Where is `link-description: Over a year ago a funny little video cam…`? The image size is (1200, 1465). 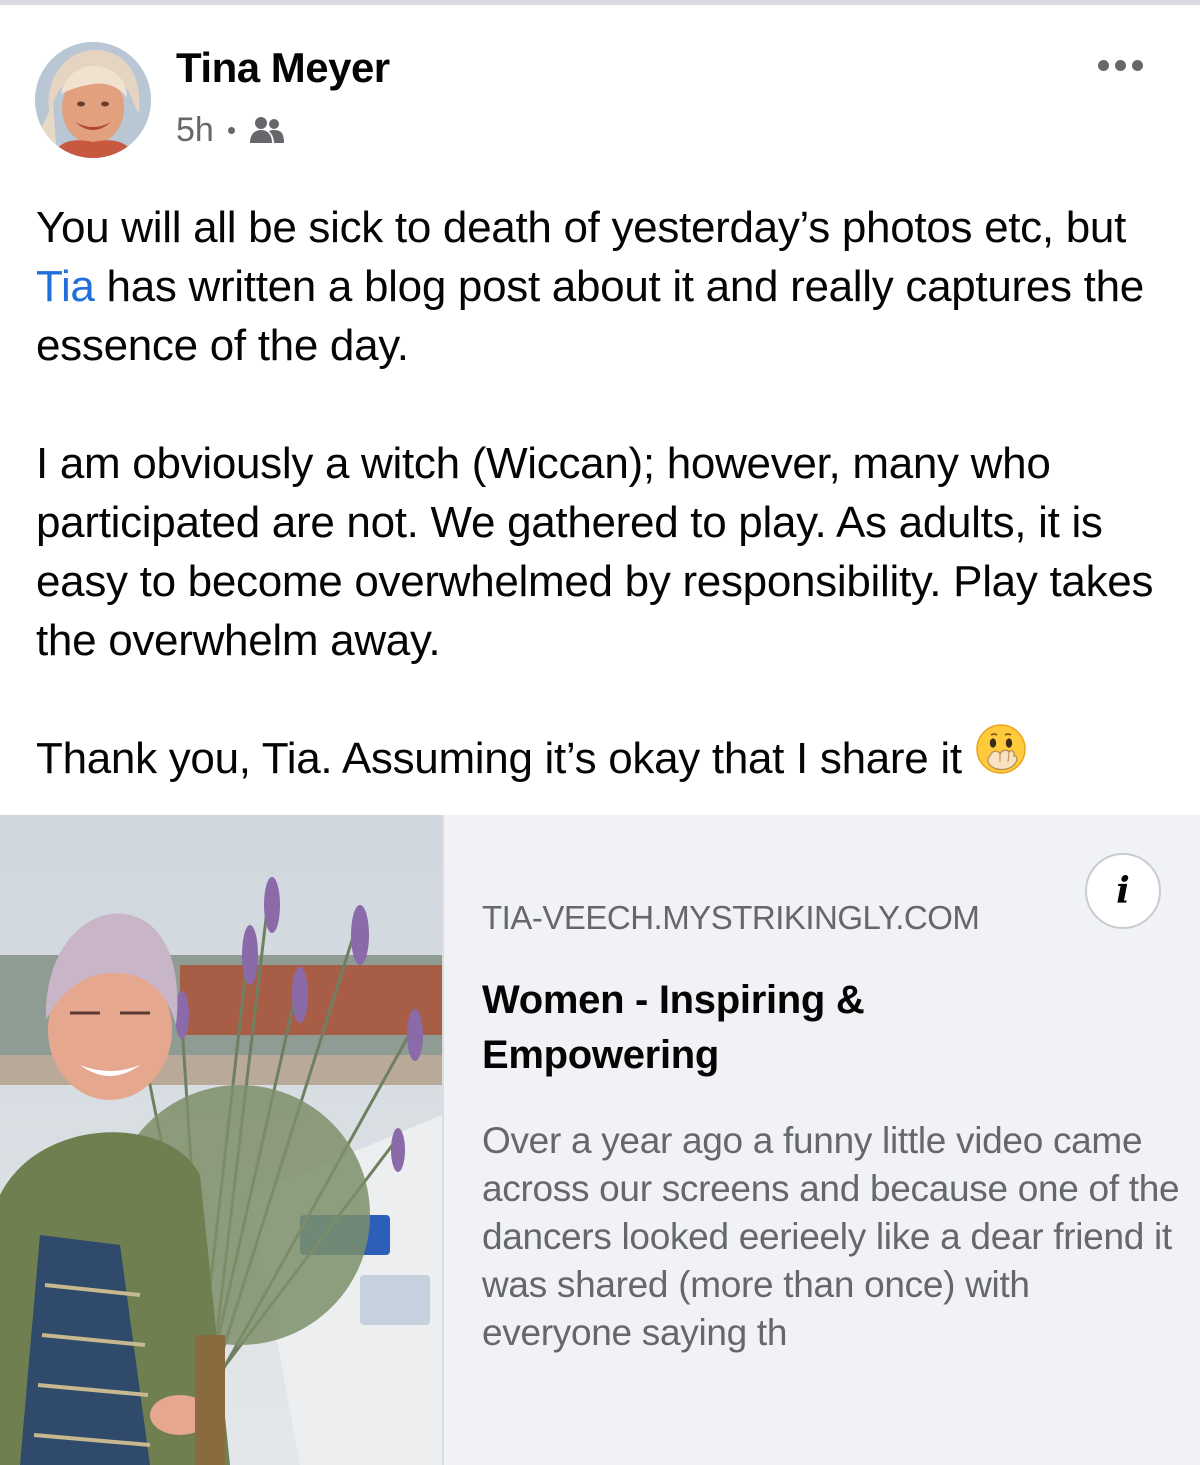 link-description: Over a year ago a funny little video cam… is located at coordinates (831, 1236).